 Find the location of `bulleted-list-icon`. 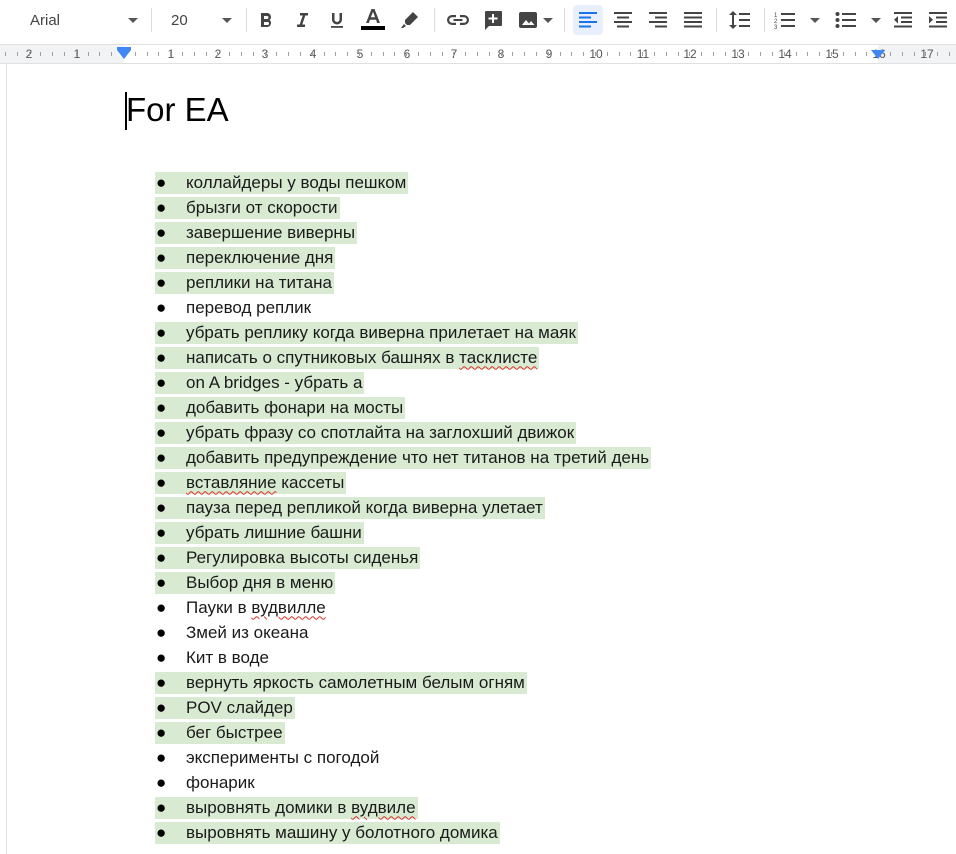

bulleted-list-icon is located at coordinates (845, 20).